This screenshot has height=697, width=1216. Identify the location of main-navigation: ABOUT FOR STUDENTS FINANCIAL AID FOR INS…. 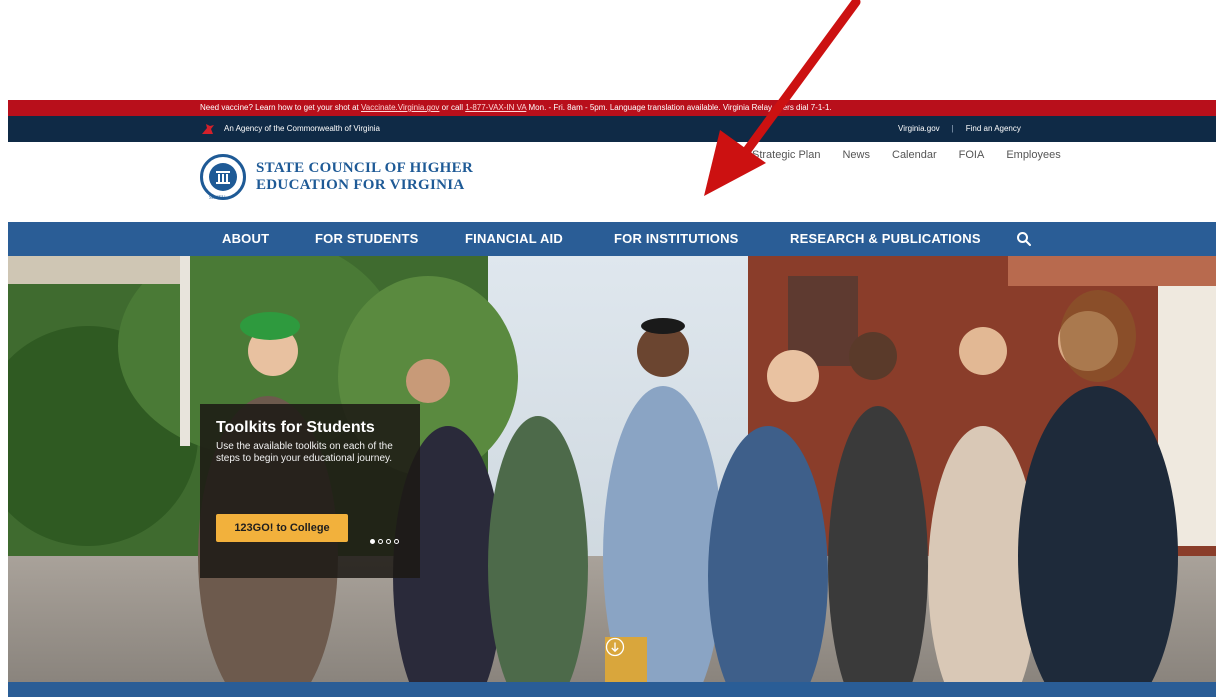
(612, 239).